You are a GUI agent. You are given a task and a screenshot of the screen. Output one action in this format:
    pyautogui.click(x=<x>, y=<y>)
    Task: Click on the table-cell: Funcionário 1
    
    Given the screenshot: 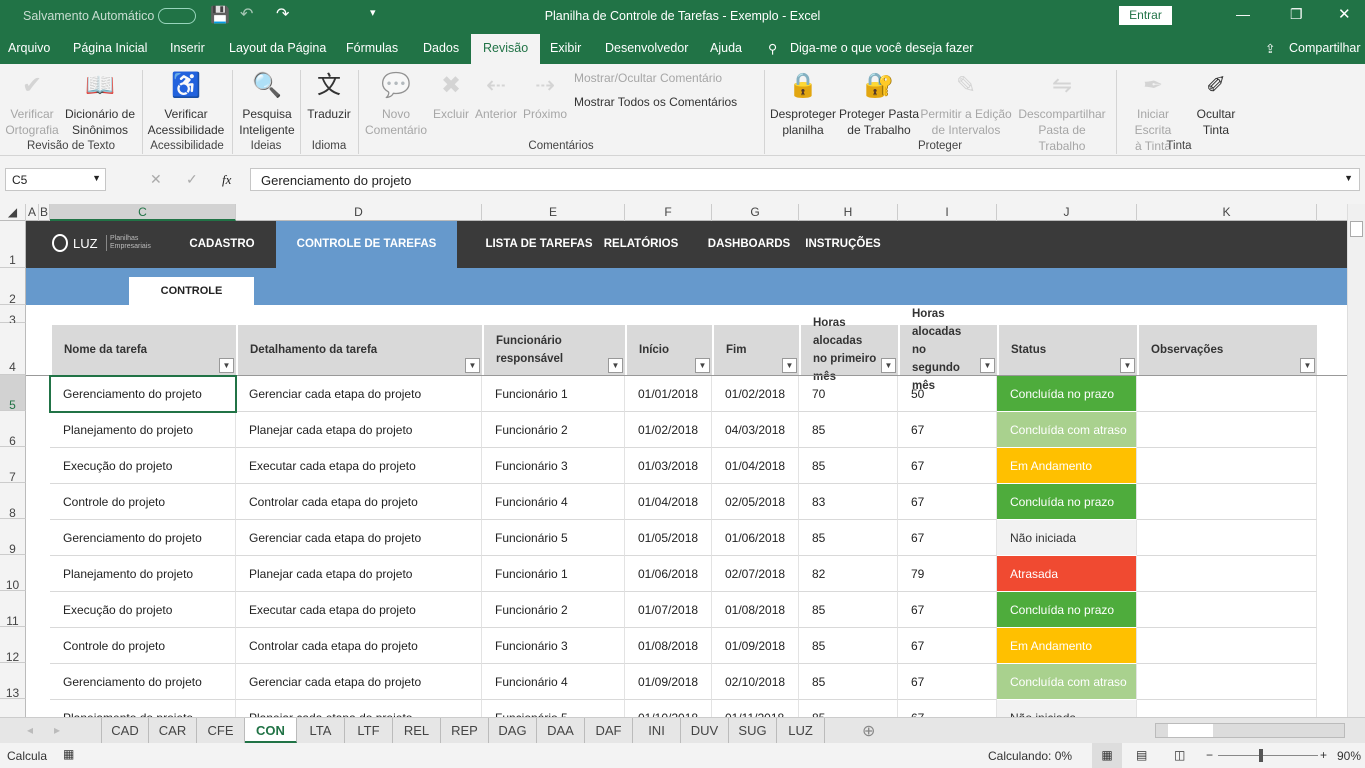 What is the action you would take?
    pyautogui.click(x=553, y=574)
    